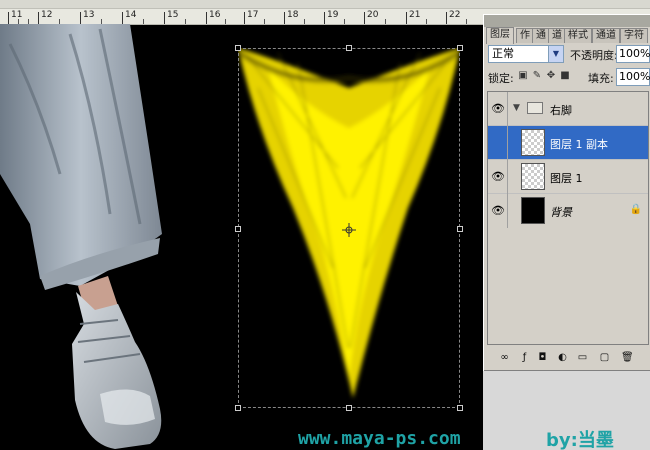 This screenshot has width=650, height=450. Describe the element at coordinates (565, 76) in the screenshot. I see `lock-all-icon: ■` at that location.